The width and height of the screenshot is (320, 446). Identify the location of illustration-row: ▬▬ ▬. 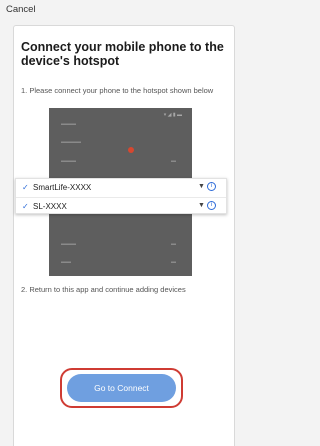
(120, 263).